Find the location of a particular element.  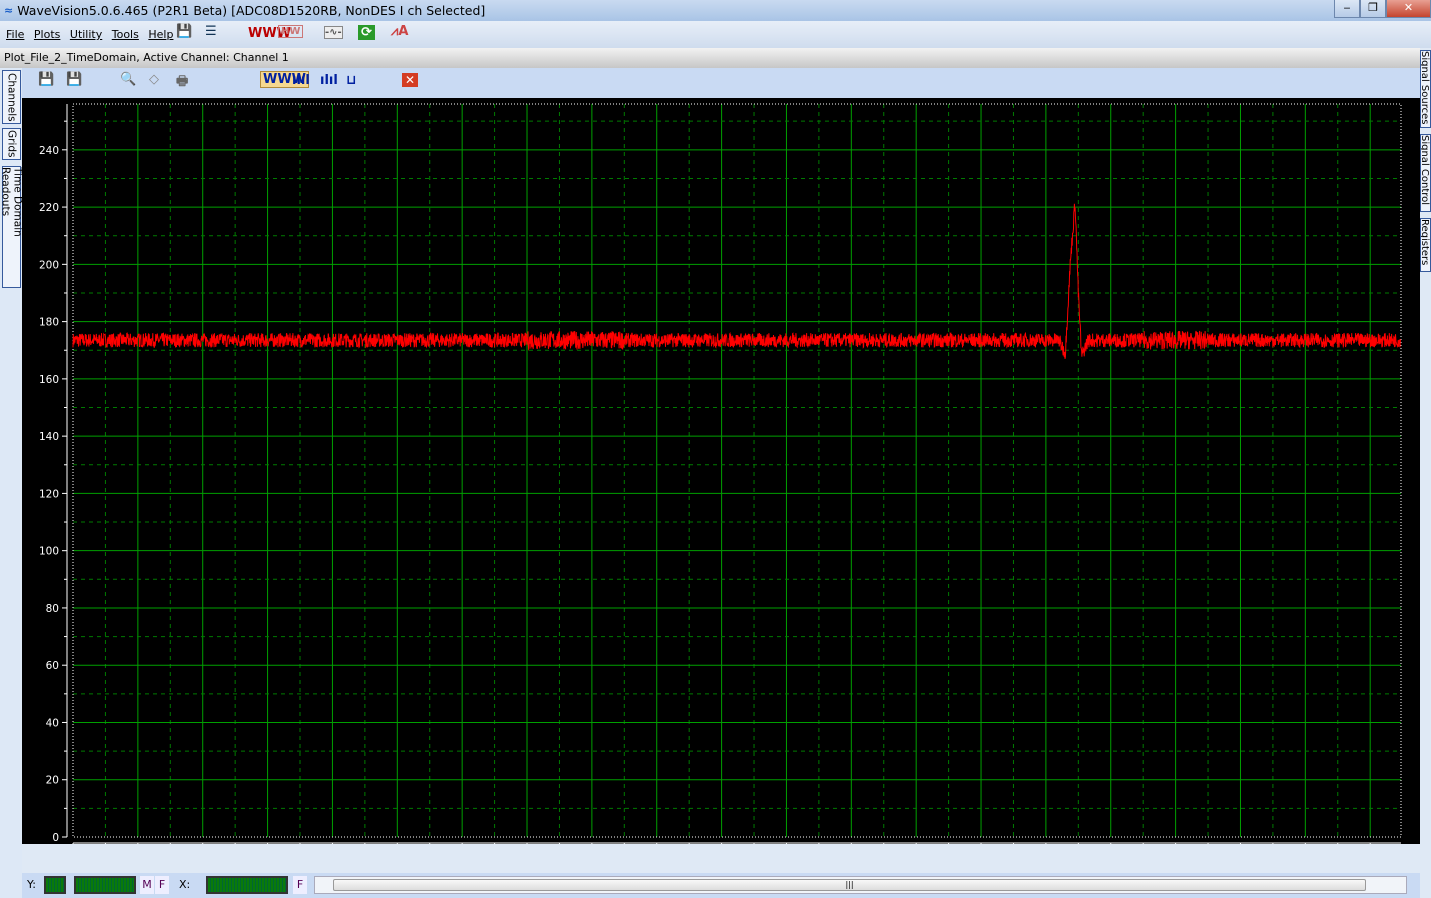

y-tick-label: 140 is located at coordinates (49, 437).